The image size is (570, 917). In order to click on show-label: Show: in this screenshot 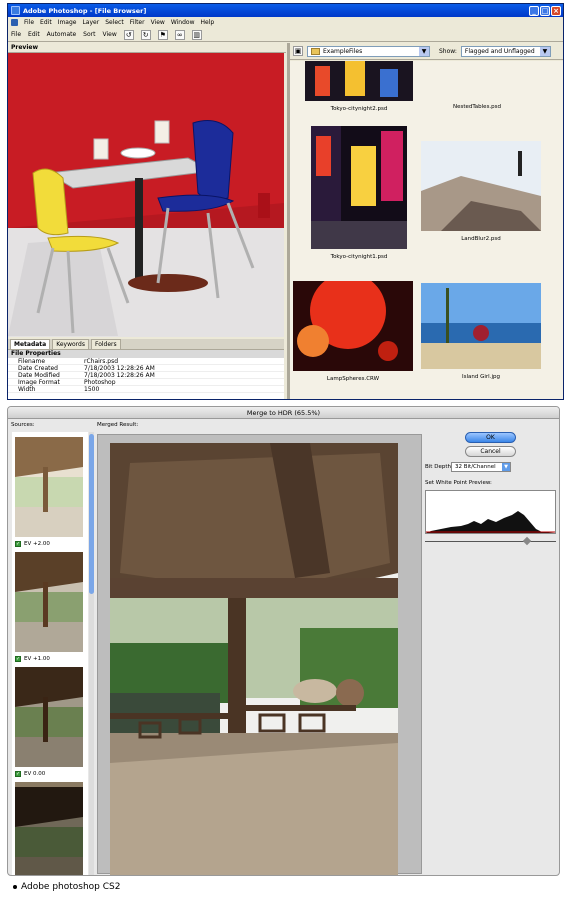, I will do `click(448, 51)`.